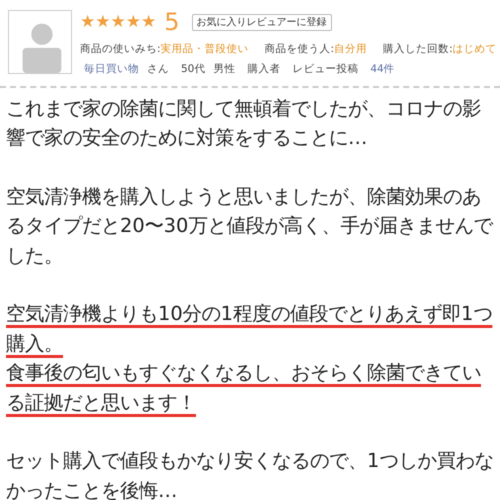 This screenshot has width=500, height=500. I want to click on attribute-text: 購入した回数:はじめて, so click(440, 49).